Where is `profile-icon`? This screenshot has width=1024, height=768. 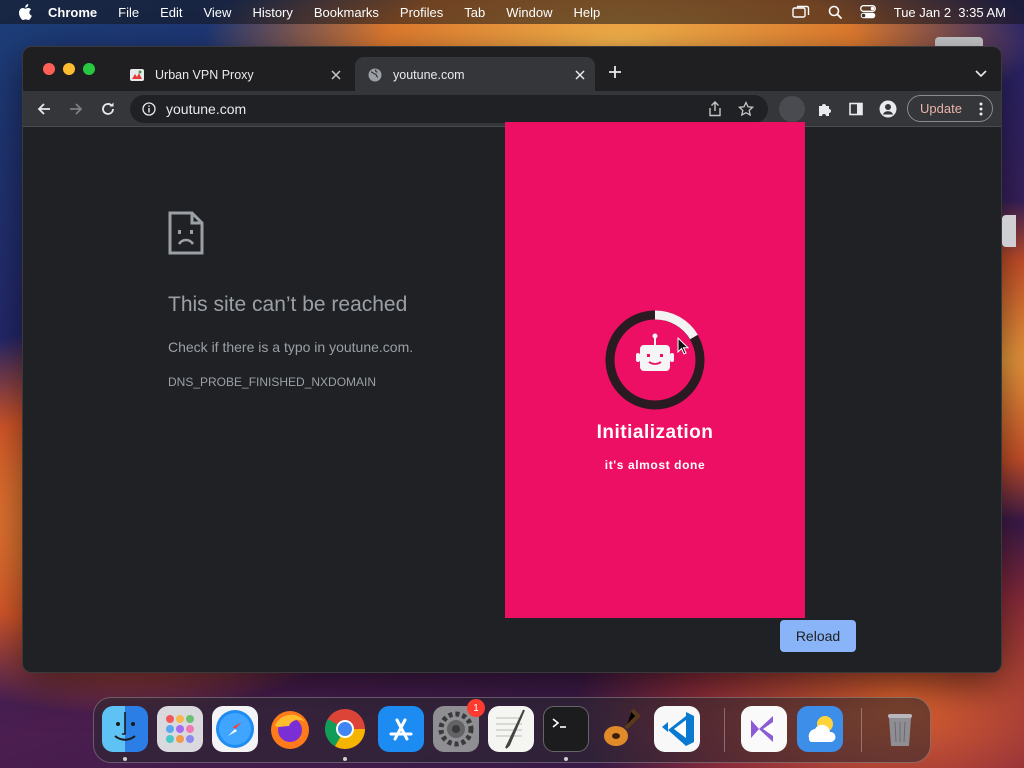 profile-icon is located at coordinates (888, 109).